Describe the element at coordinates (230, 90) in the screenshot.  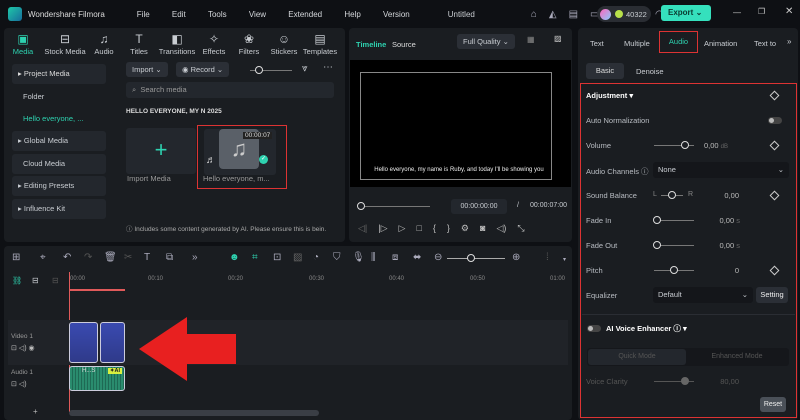
I see `search-media-input: ⌕ Search media` at that location.